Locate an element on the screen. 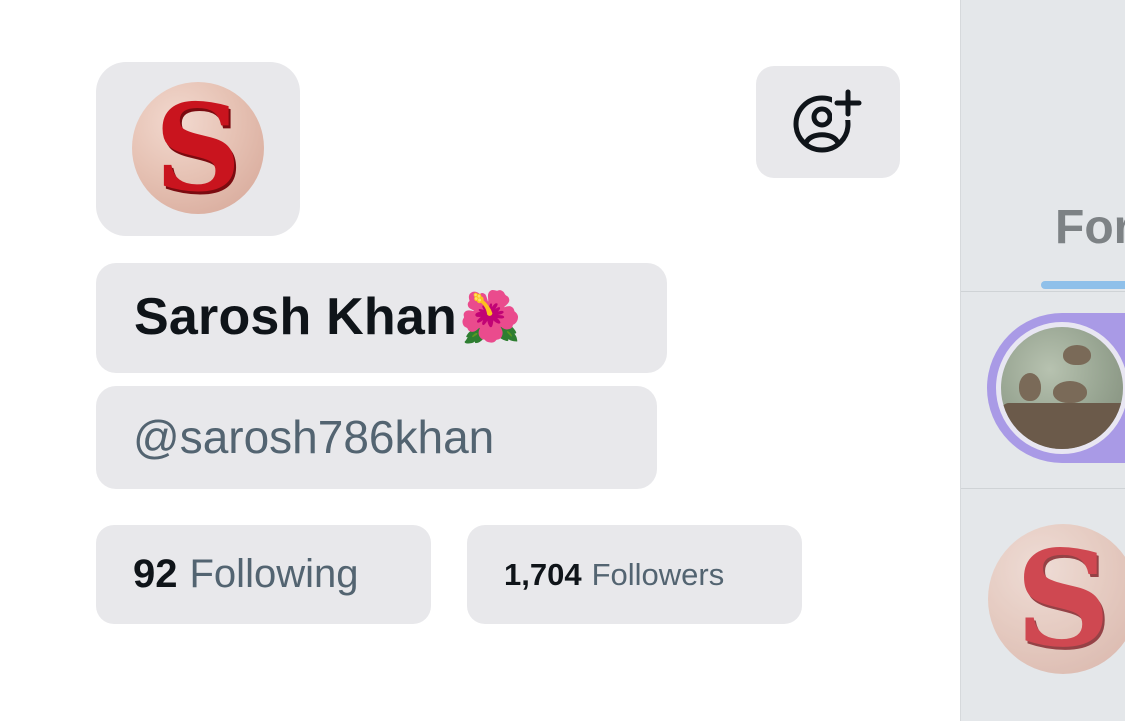 The width and height of the screenshot is (1125, 721). person-add-icon is located at coordinates (828, 121).